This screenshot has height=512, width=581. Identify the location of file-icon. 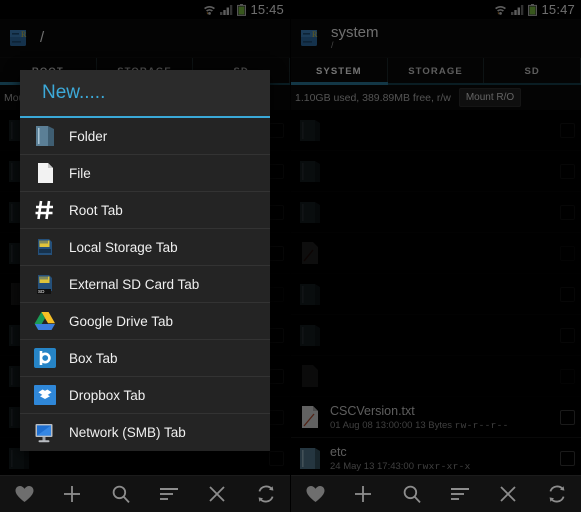
(44, 173).